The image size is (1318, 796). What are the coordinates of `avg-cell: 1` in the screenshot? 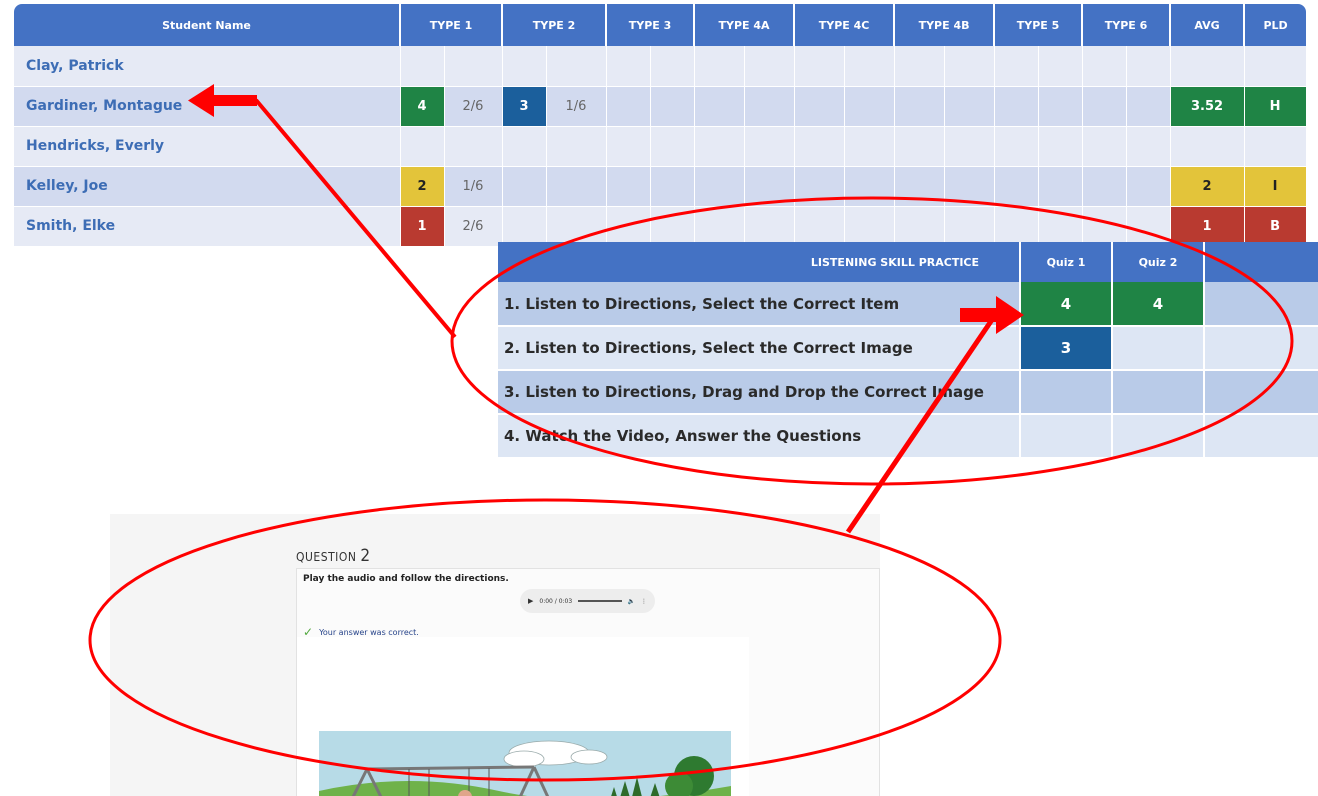 It's located at (1207, 226).